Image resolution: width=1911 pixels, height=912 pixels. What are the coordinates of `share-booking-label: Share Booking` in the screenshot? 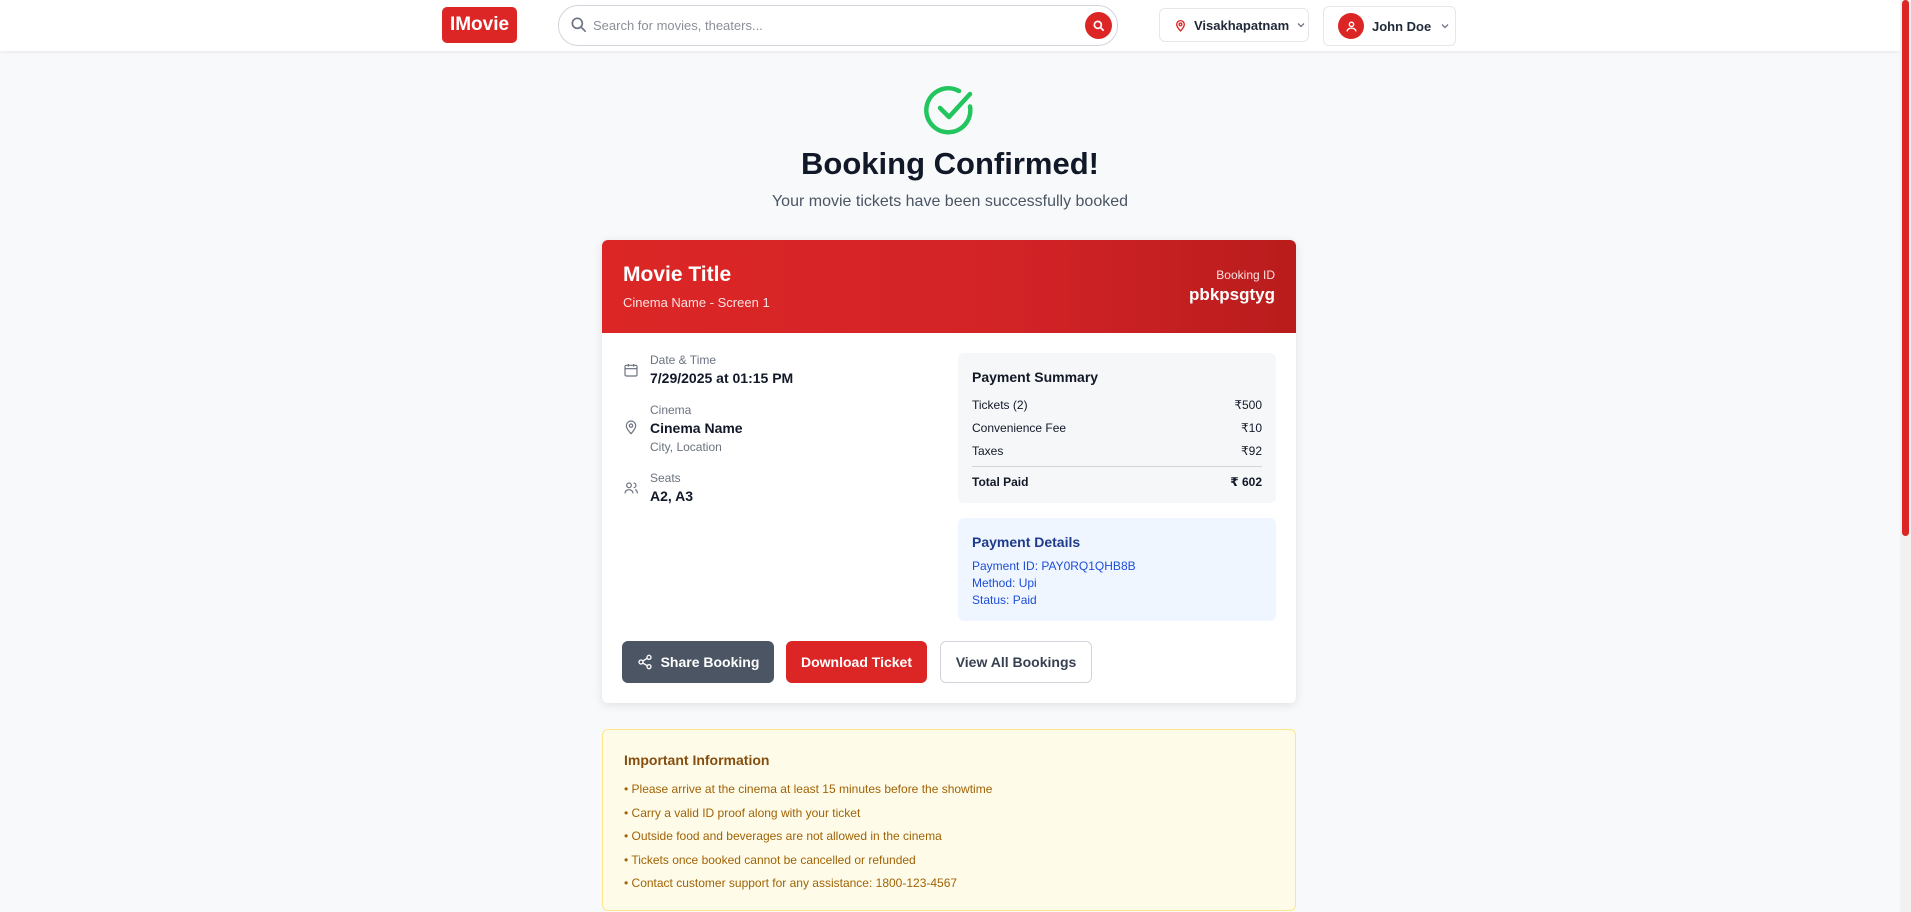 It's located at (710, 662).